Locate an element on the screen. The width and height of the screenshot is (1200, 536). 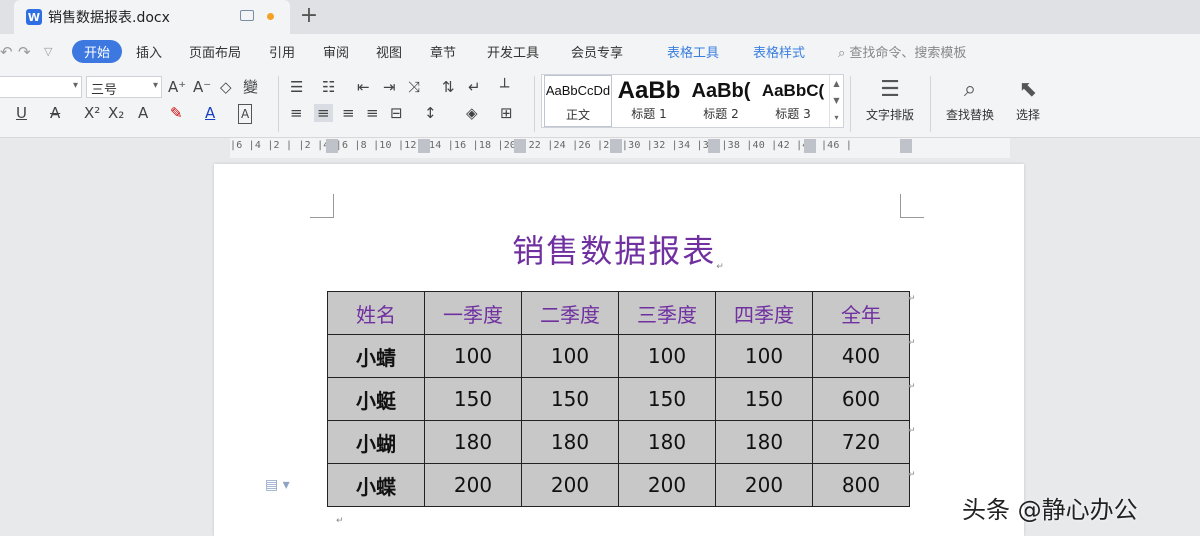
find-replace-button: ⌕ 查找替换 is located at coordinates (970, 98).